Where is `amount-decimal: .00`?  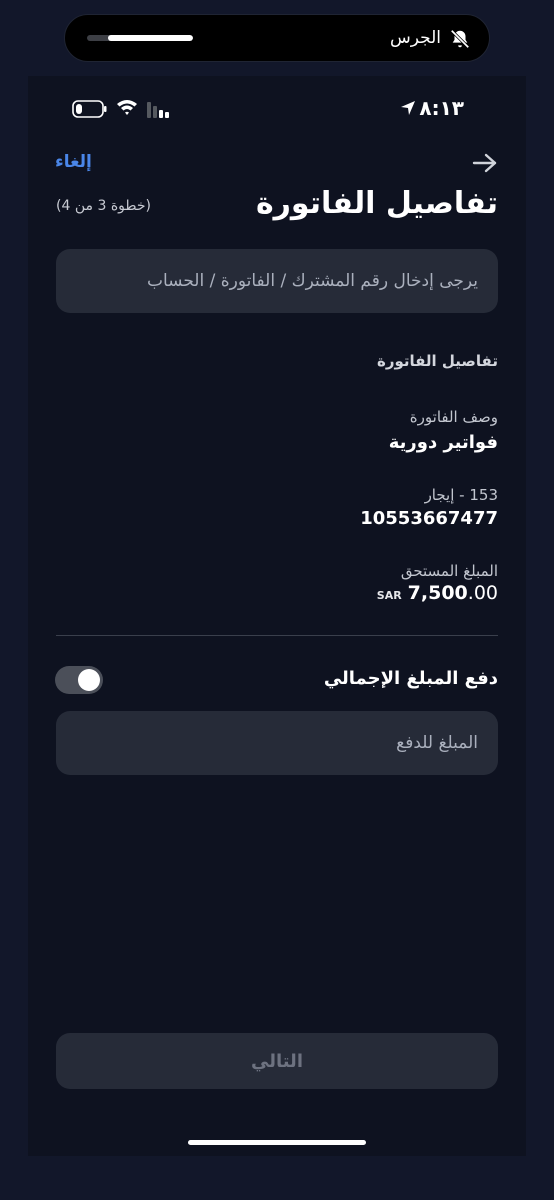 amount-decimal: .00 is located at coordinates (482, 593).